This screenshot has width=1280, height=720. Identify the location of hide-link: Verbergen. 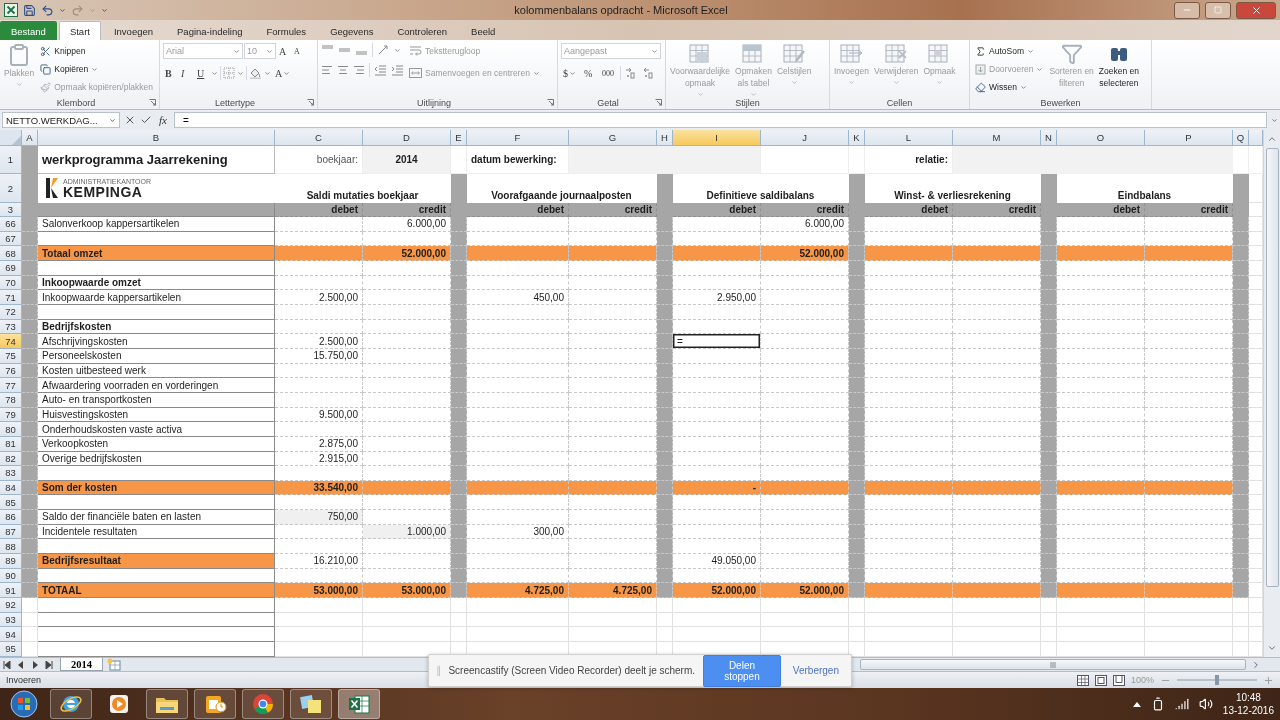
(815, 670).